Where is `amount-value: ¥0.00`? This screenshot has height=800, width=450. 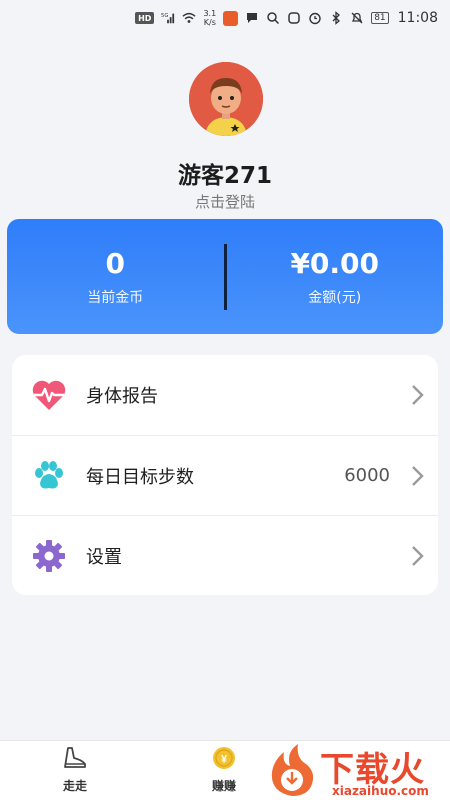
amount-value: ¥0.00 is located at coordinates (335, 263).